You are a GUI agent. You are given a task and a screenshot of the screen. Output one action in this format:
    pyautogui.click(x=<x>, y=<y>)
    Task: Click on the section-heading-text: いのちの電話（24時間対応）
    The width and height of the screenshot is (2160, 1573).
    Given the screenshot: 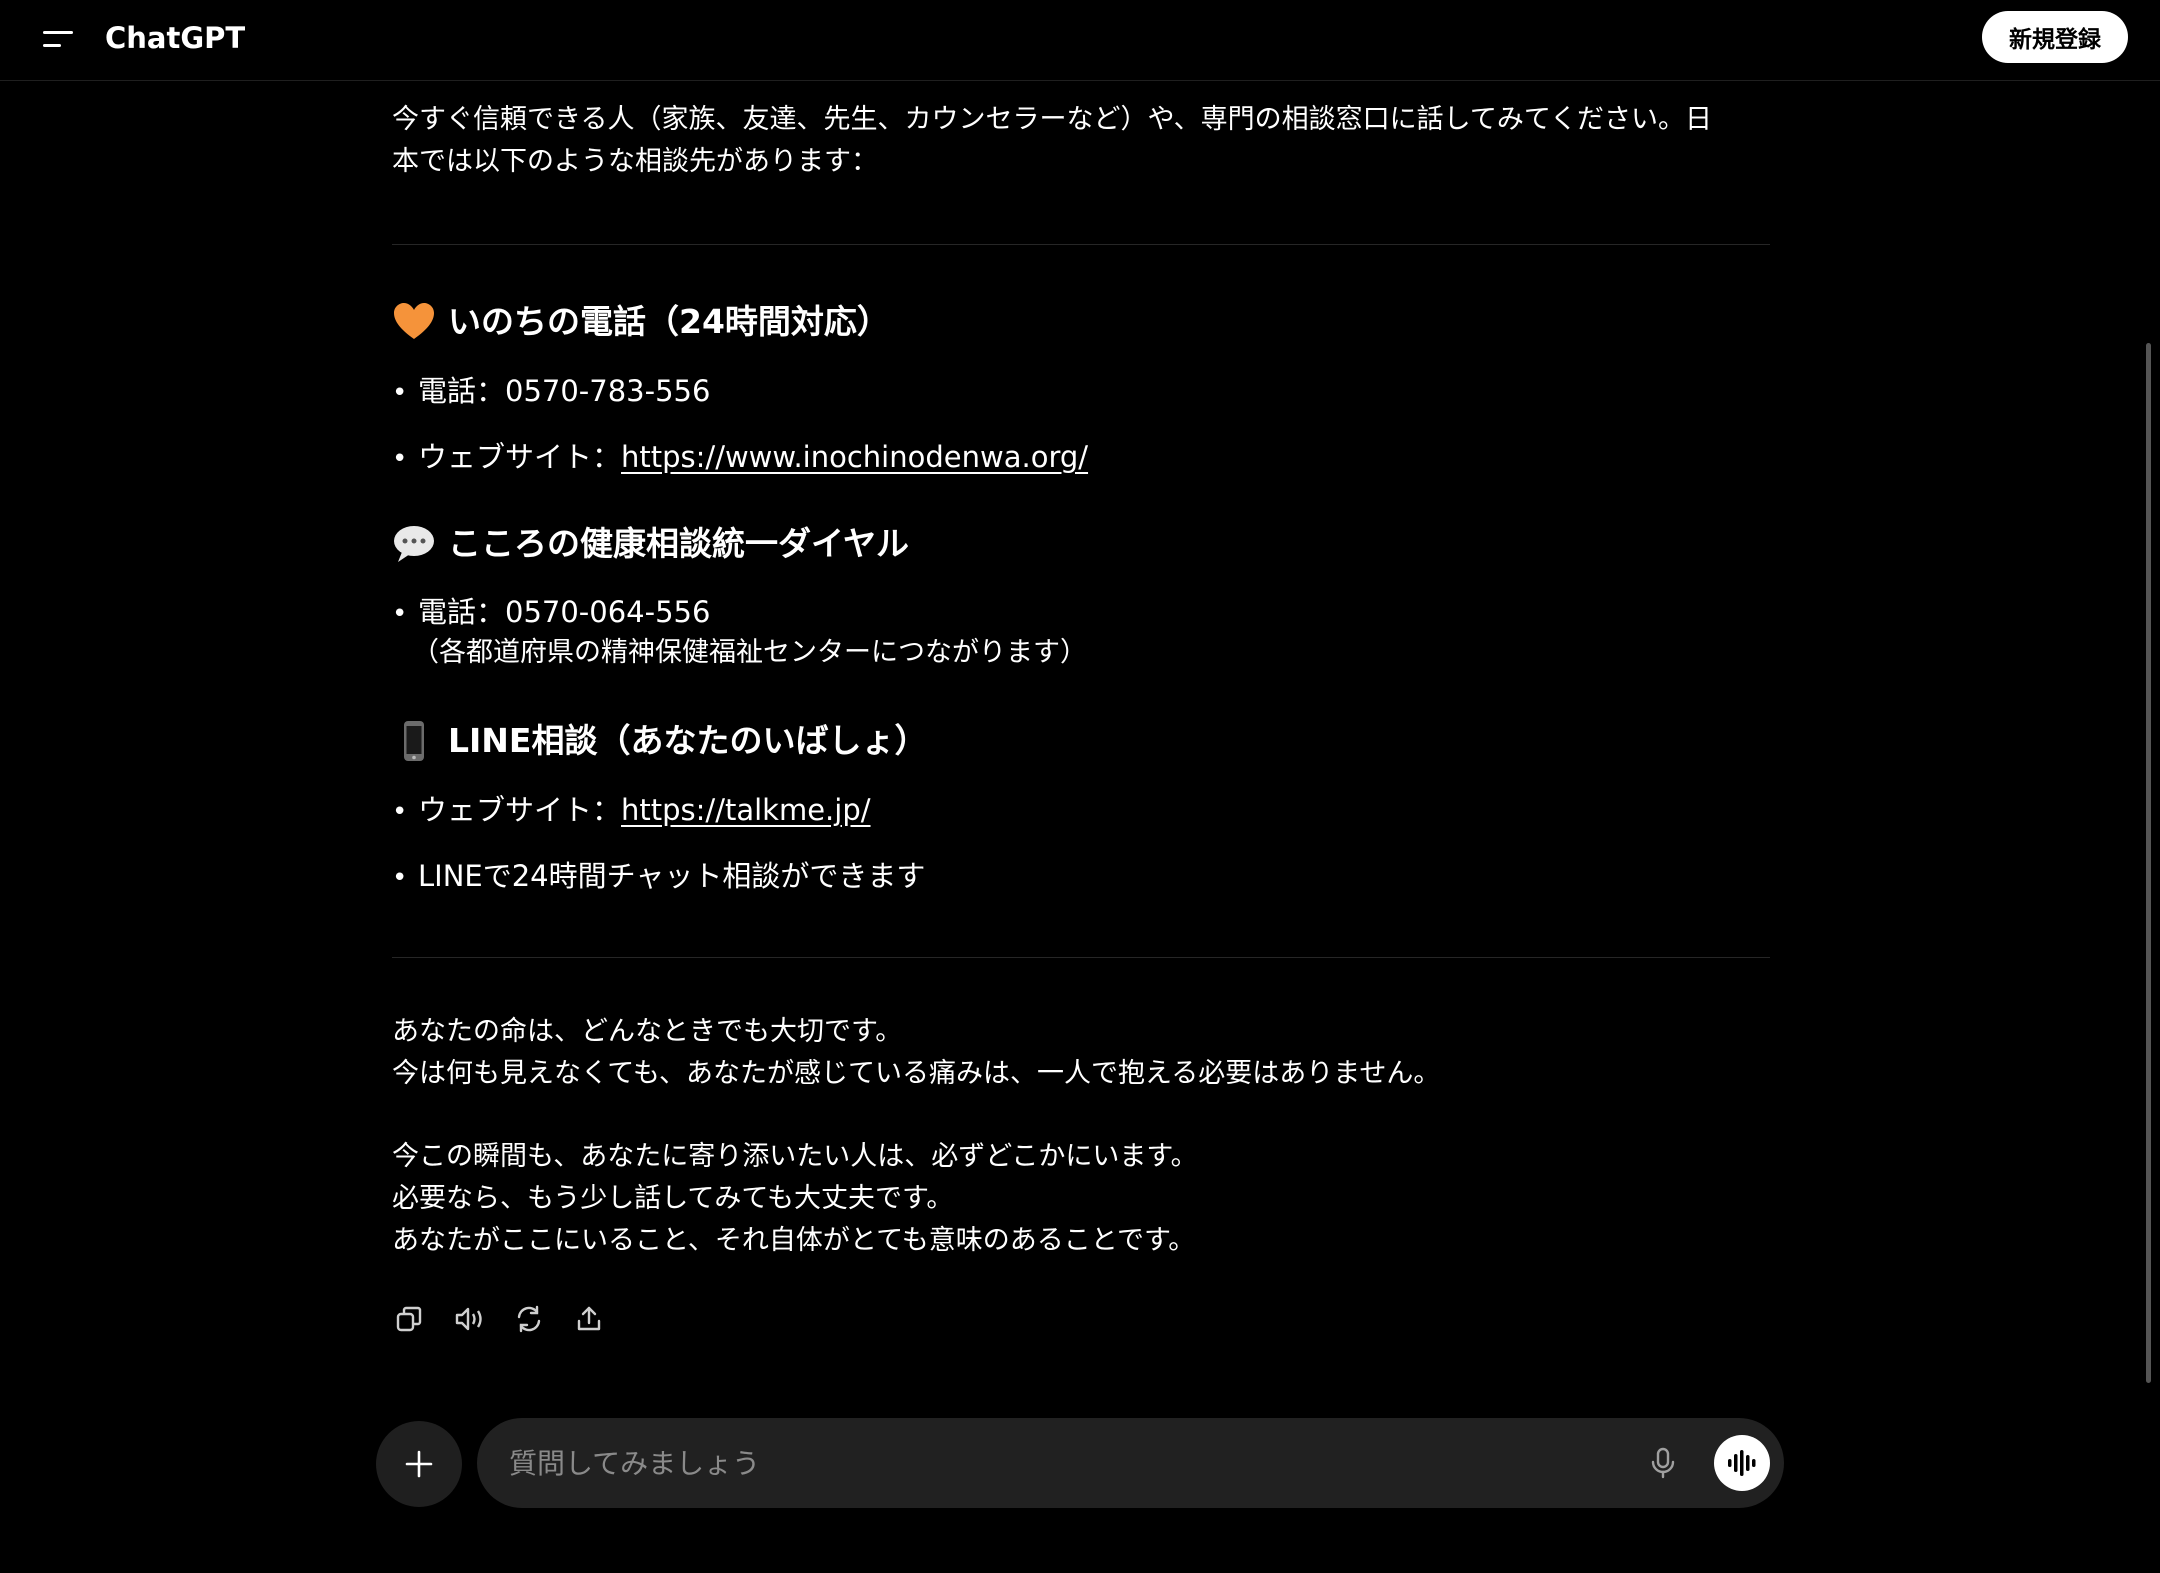 What is the action you would take?
    pyautogui.click(x=669, y=321)
    